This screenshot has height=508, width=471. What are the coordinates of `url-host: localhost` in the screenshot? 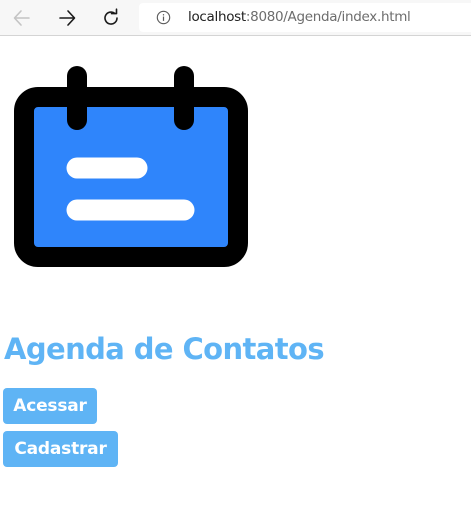 It's located at (217, 17).